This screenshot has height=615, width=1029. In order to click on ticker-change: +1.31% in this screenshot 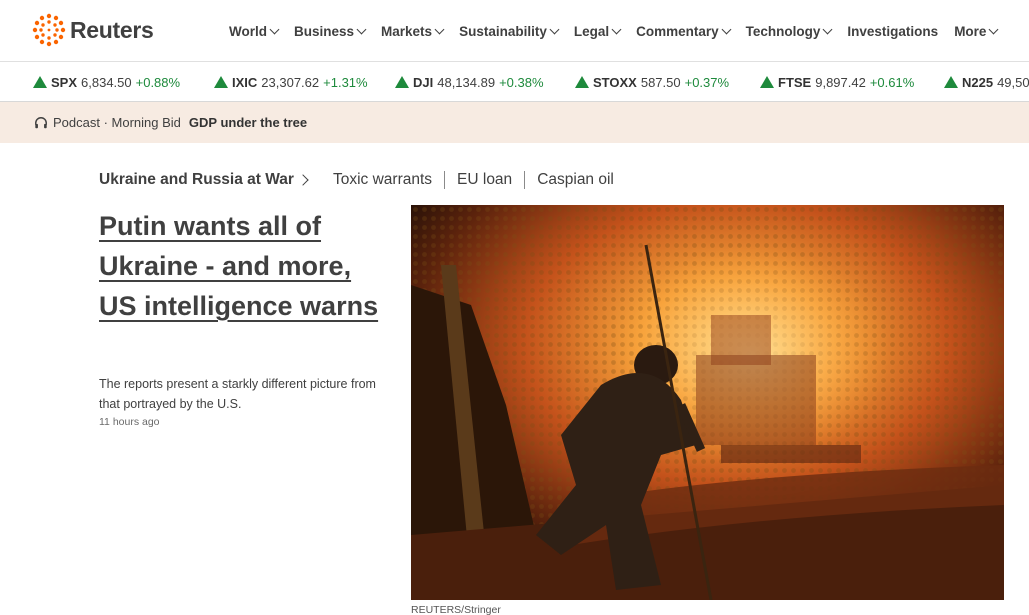, I will do `click(345, 82)`.